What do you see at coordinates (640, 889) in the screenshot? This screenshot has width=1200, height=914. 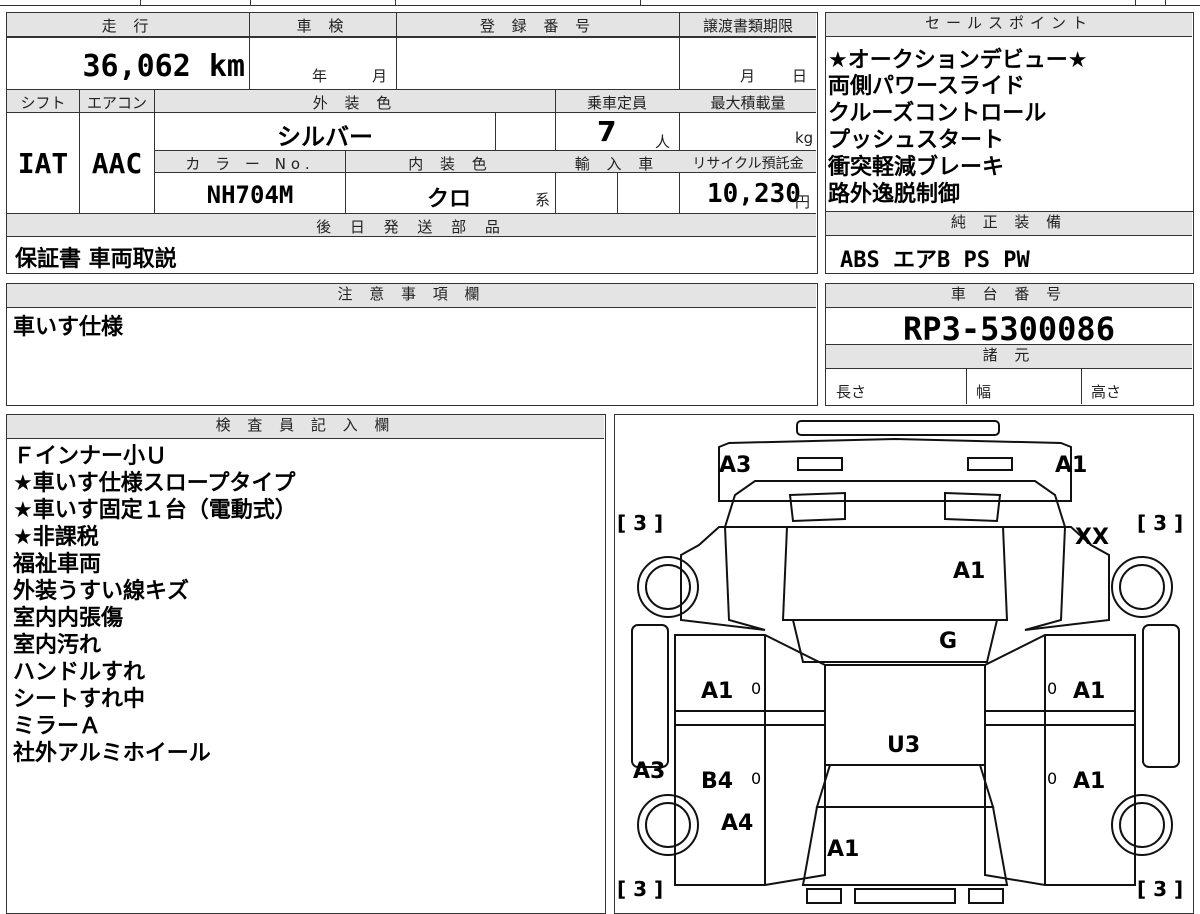 I see `tire-mark-rear-left: [ 3 ]` at bounding box center [640, 889].